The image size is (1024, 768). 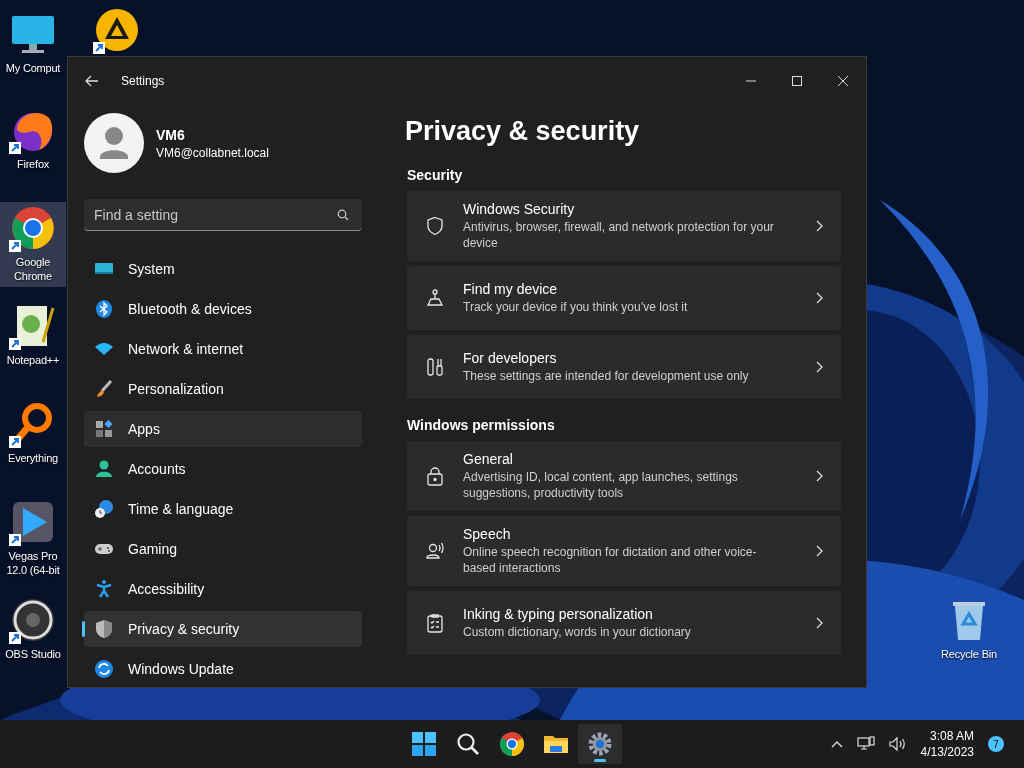 What do you see at coordinates (606, 376) in the screenshot?
I see `card-description: These settings are intended for development use only` at bounding box center [606, 376].